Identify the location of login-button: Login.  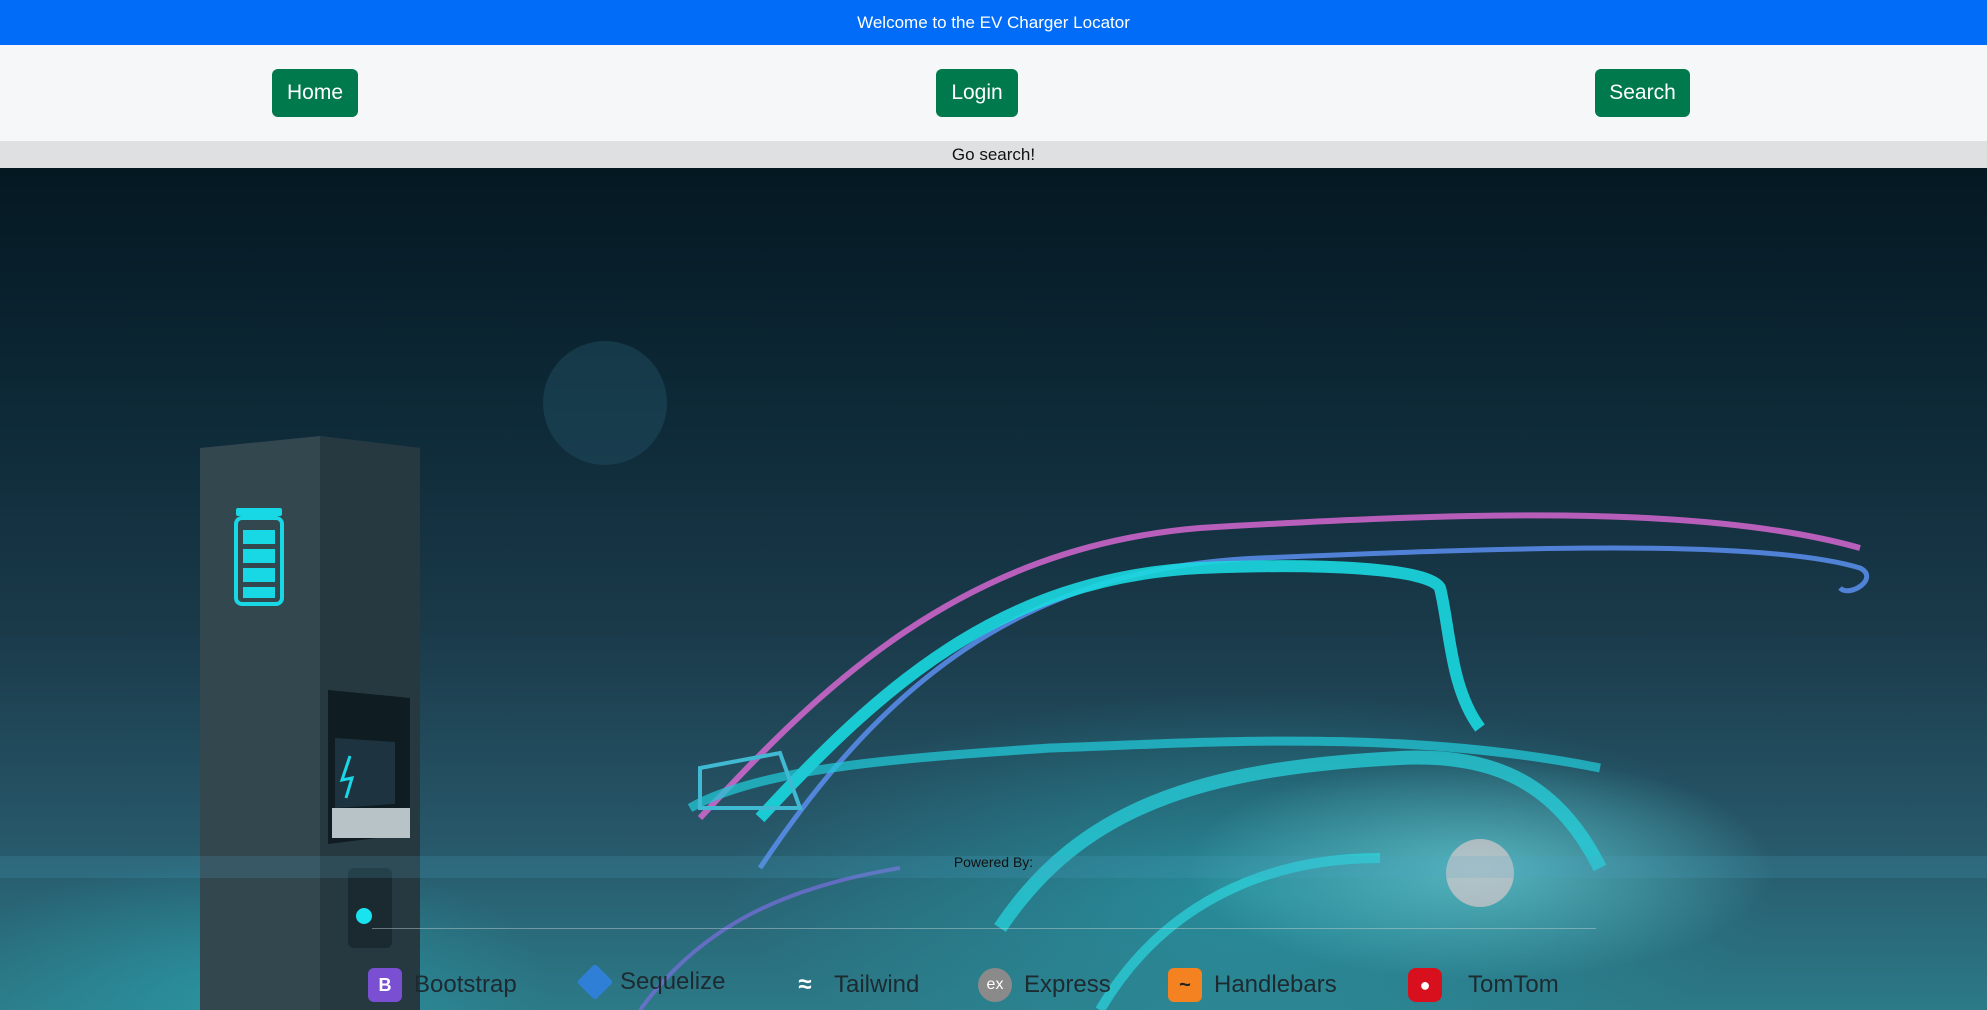
(977, 93).